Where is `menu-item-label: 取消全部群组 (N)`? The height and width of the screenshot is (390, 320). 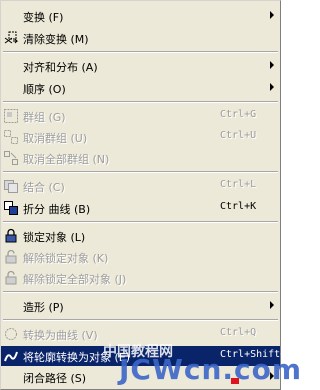 menu-item-label: 取消全部群组 (N) is located at coordinates (66, 159).